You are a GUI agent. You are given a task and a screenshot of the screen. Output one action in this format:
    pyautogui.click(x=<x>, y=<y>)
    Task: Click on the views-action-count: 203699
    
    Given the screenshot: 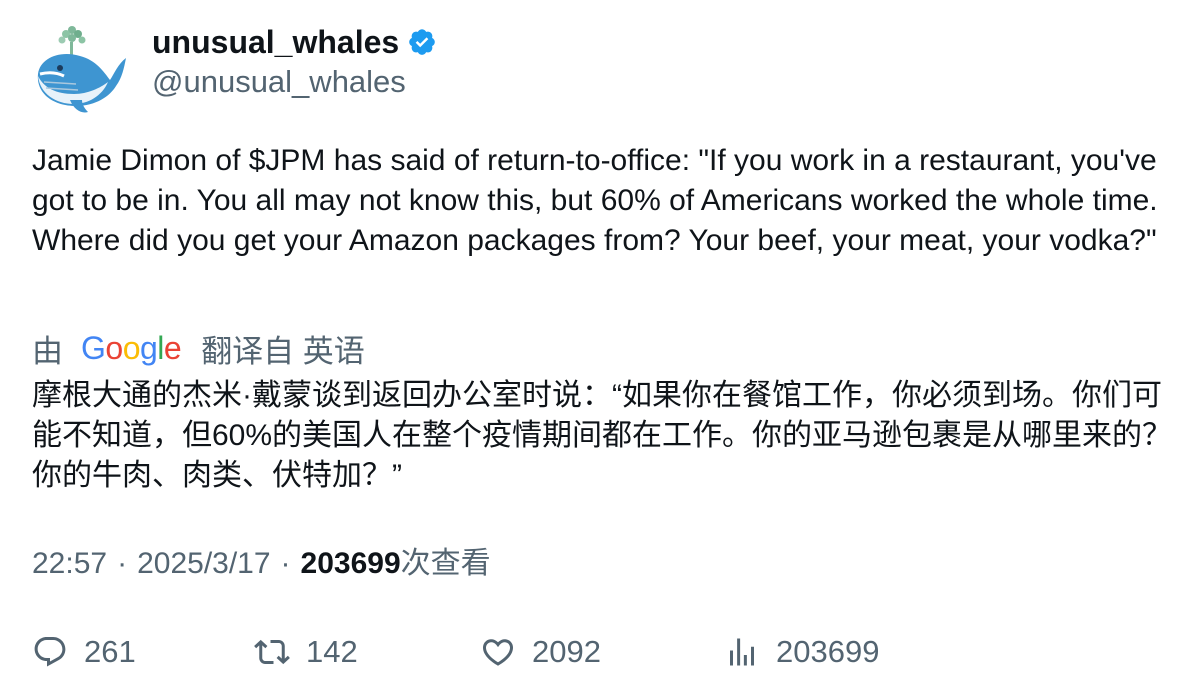 What is the action you would take?
    pyautogui.click(x=828, y=651)
    